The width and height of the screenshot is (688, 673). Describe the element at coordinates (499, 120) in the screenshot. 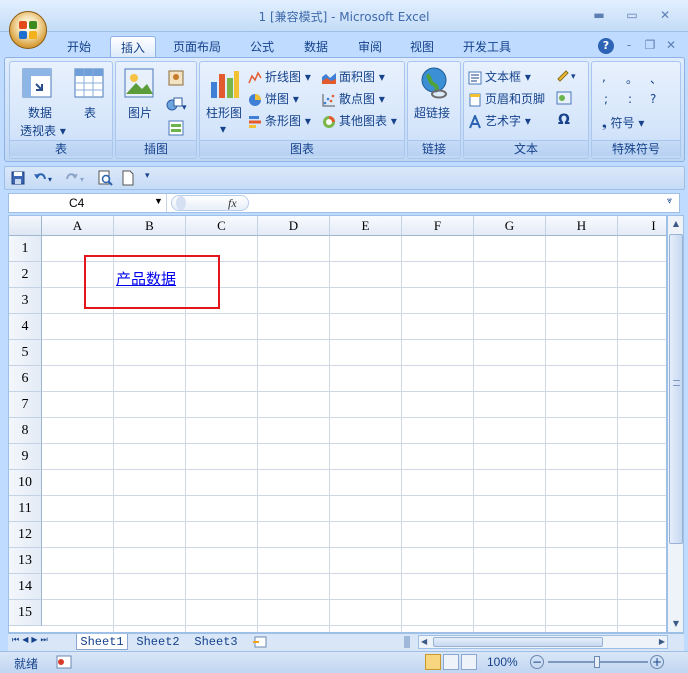

I see `wordart-button: 艺术字 ▾` at that location.